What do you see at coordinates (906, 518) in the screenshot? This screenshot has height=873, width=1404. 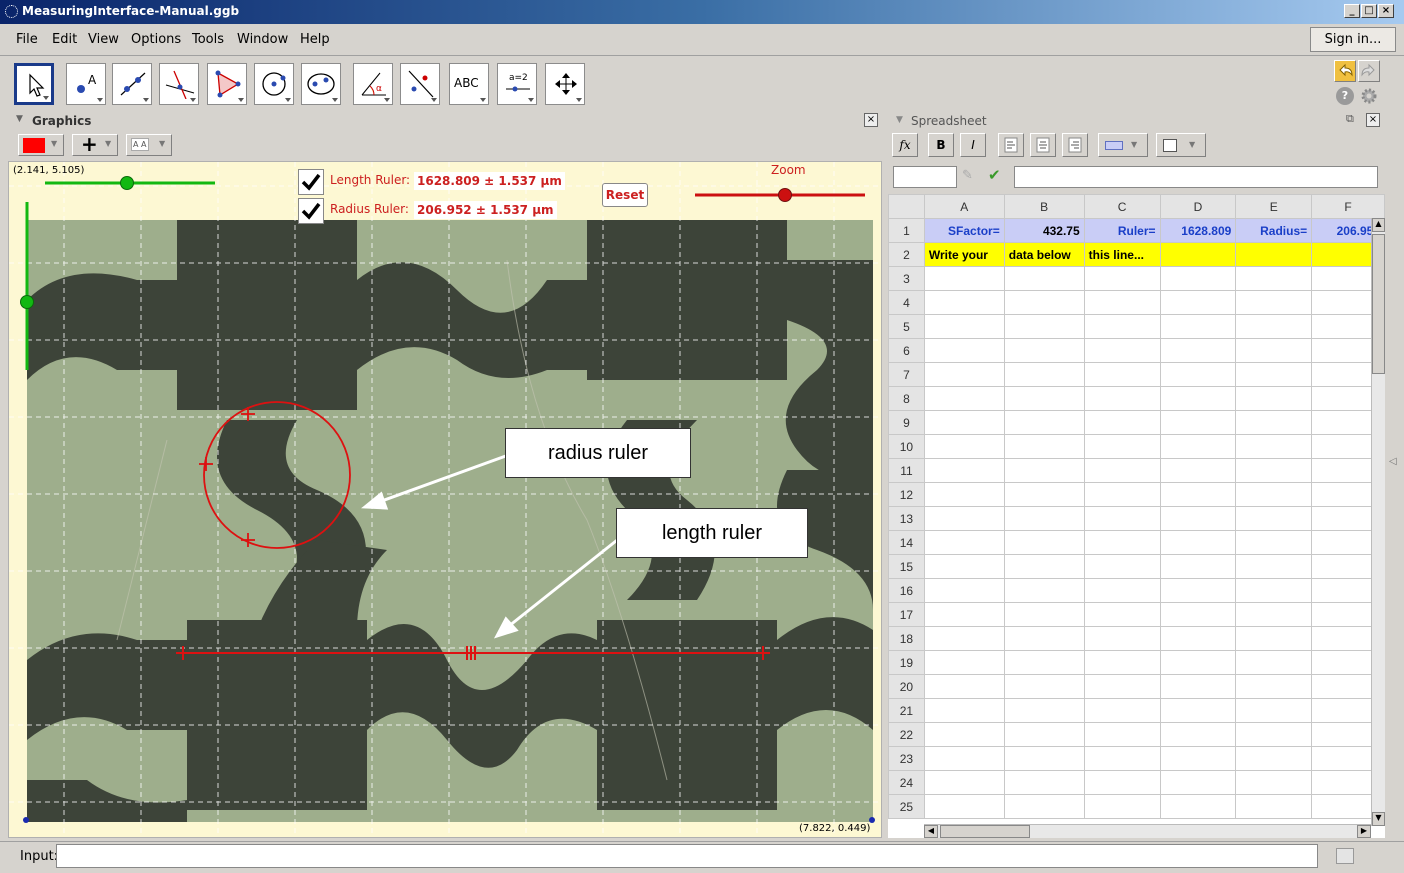 I see `row-header: 13` at bounding box center [906, 518].